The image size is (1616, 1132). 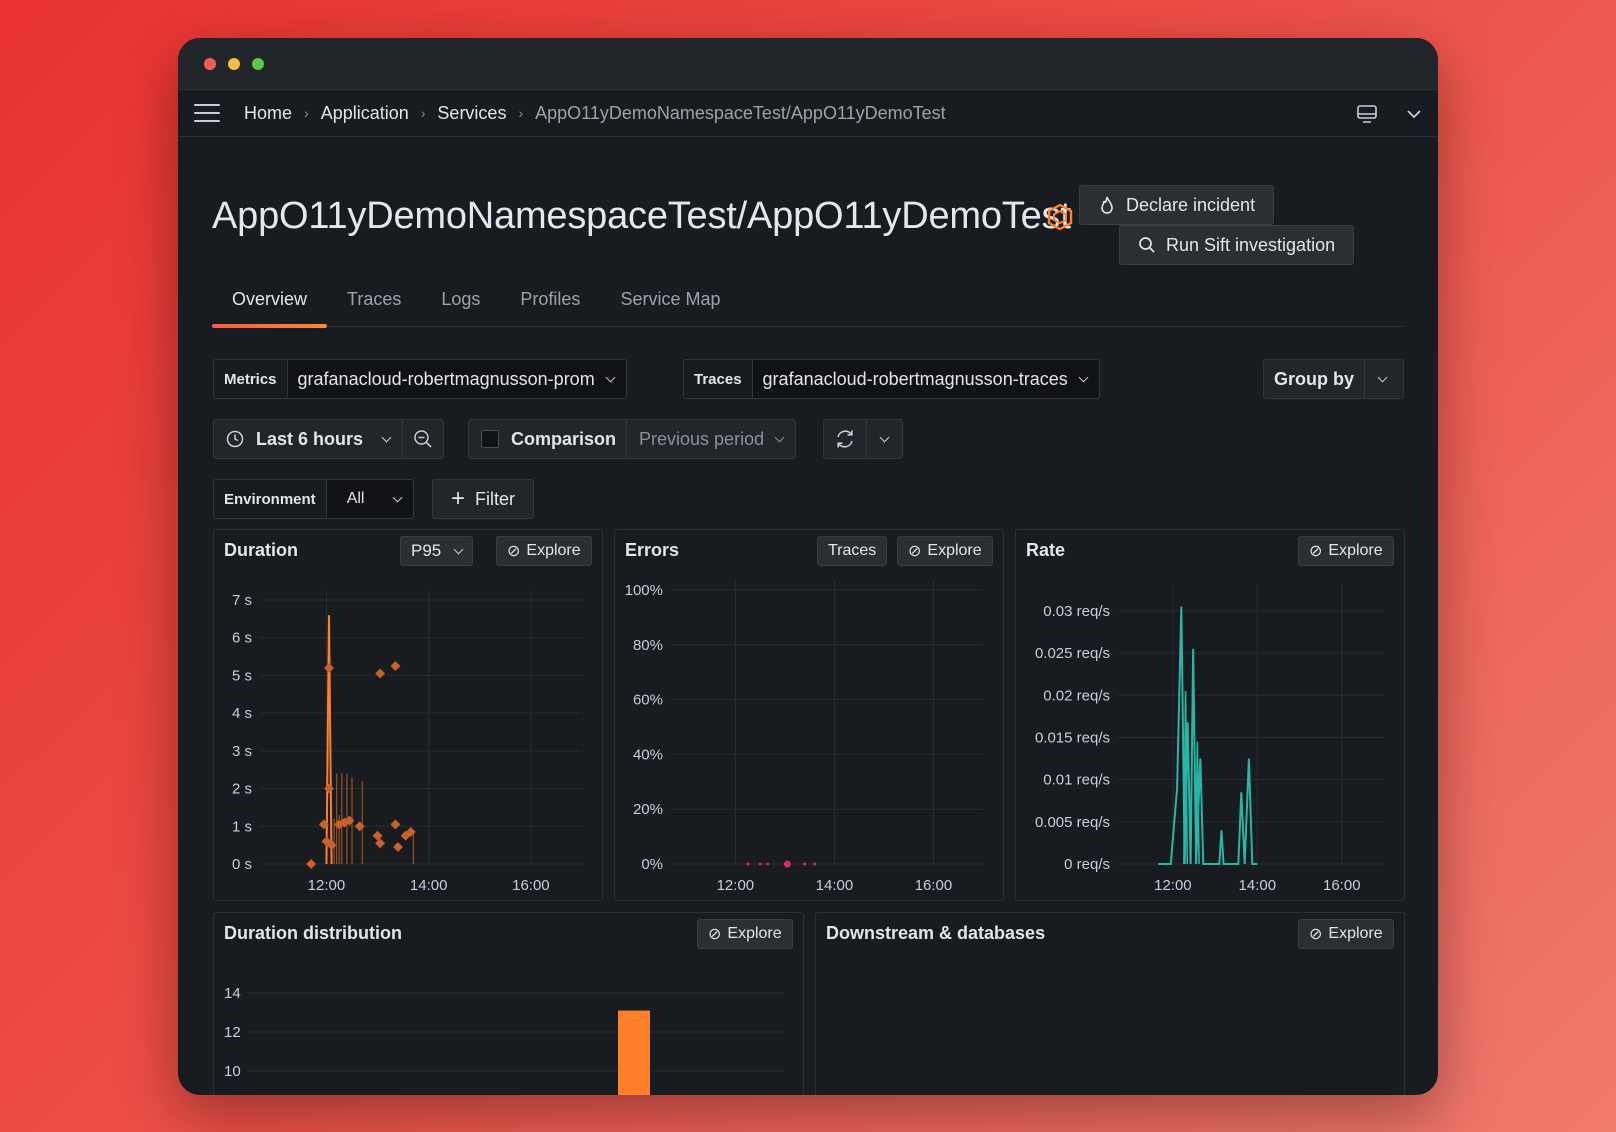 What do you see at coordinates (242, 864) in the screenshot?
I see `y-tick-label: 0 s` at bounding box center [242, 864].